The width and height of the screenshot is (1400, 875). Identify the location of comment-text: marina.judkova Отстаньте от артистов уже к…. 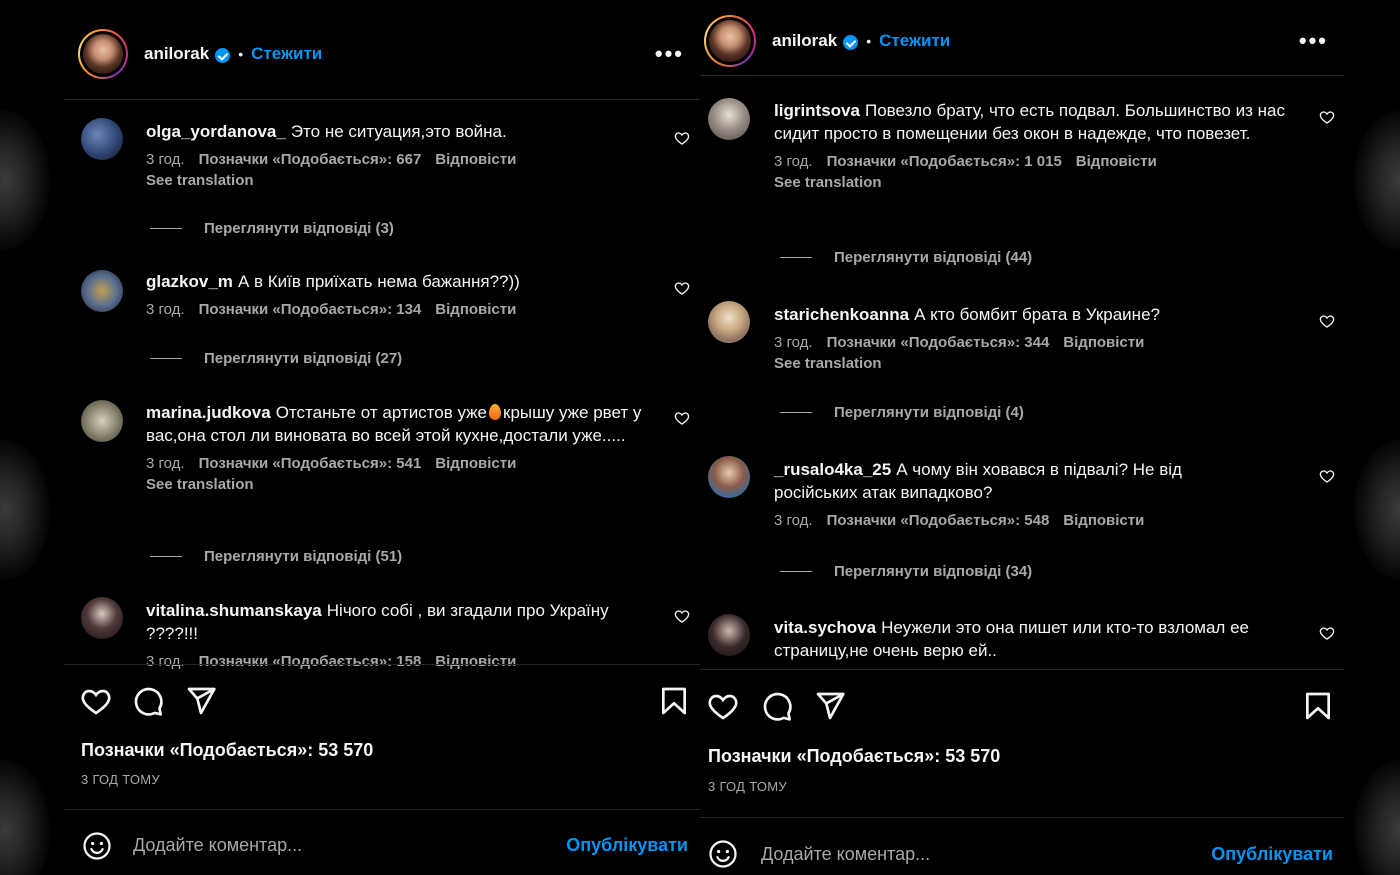
(394, 424).